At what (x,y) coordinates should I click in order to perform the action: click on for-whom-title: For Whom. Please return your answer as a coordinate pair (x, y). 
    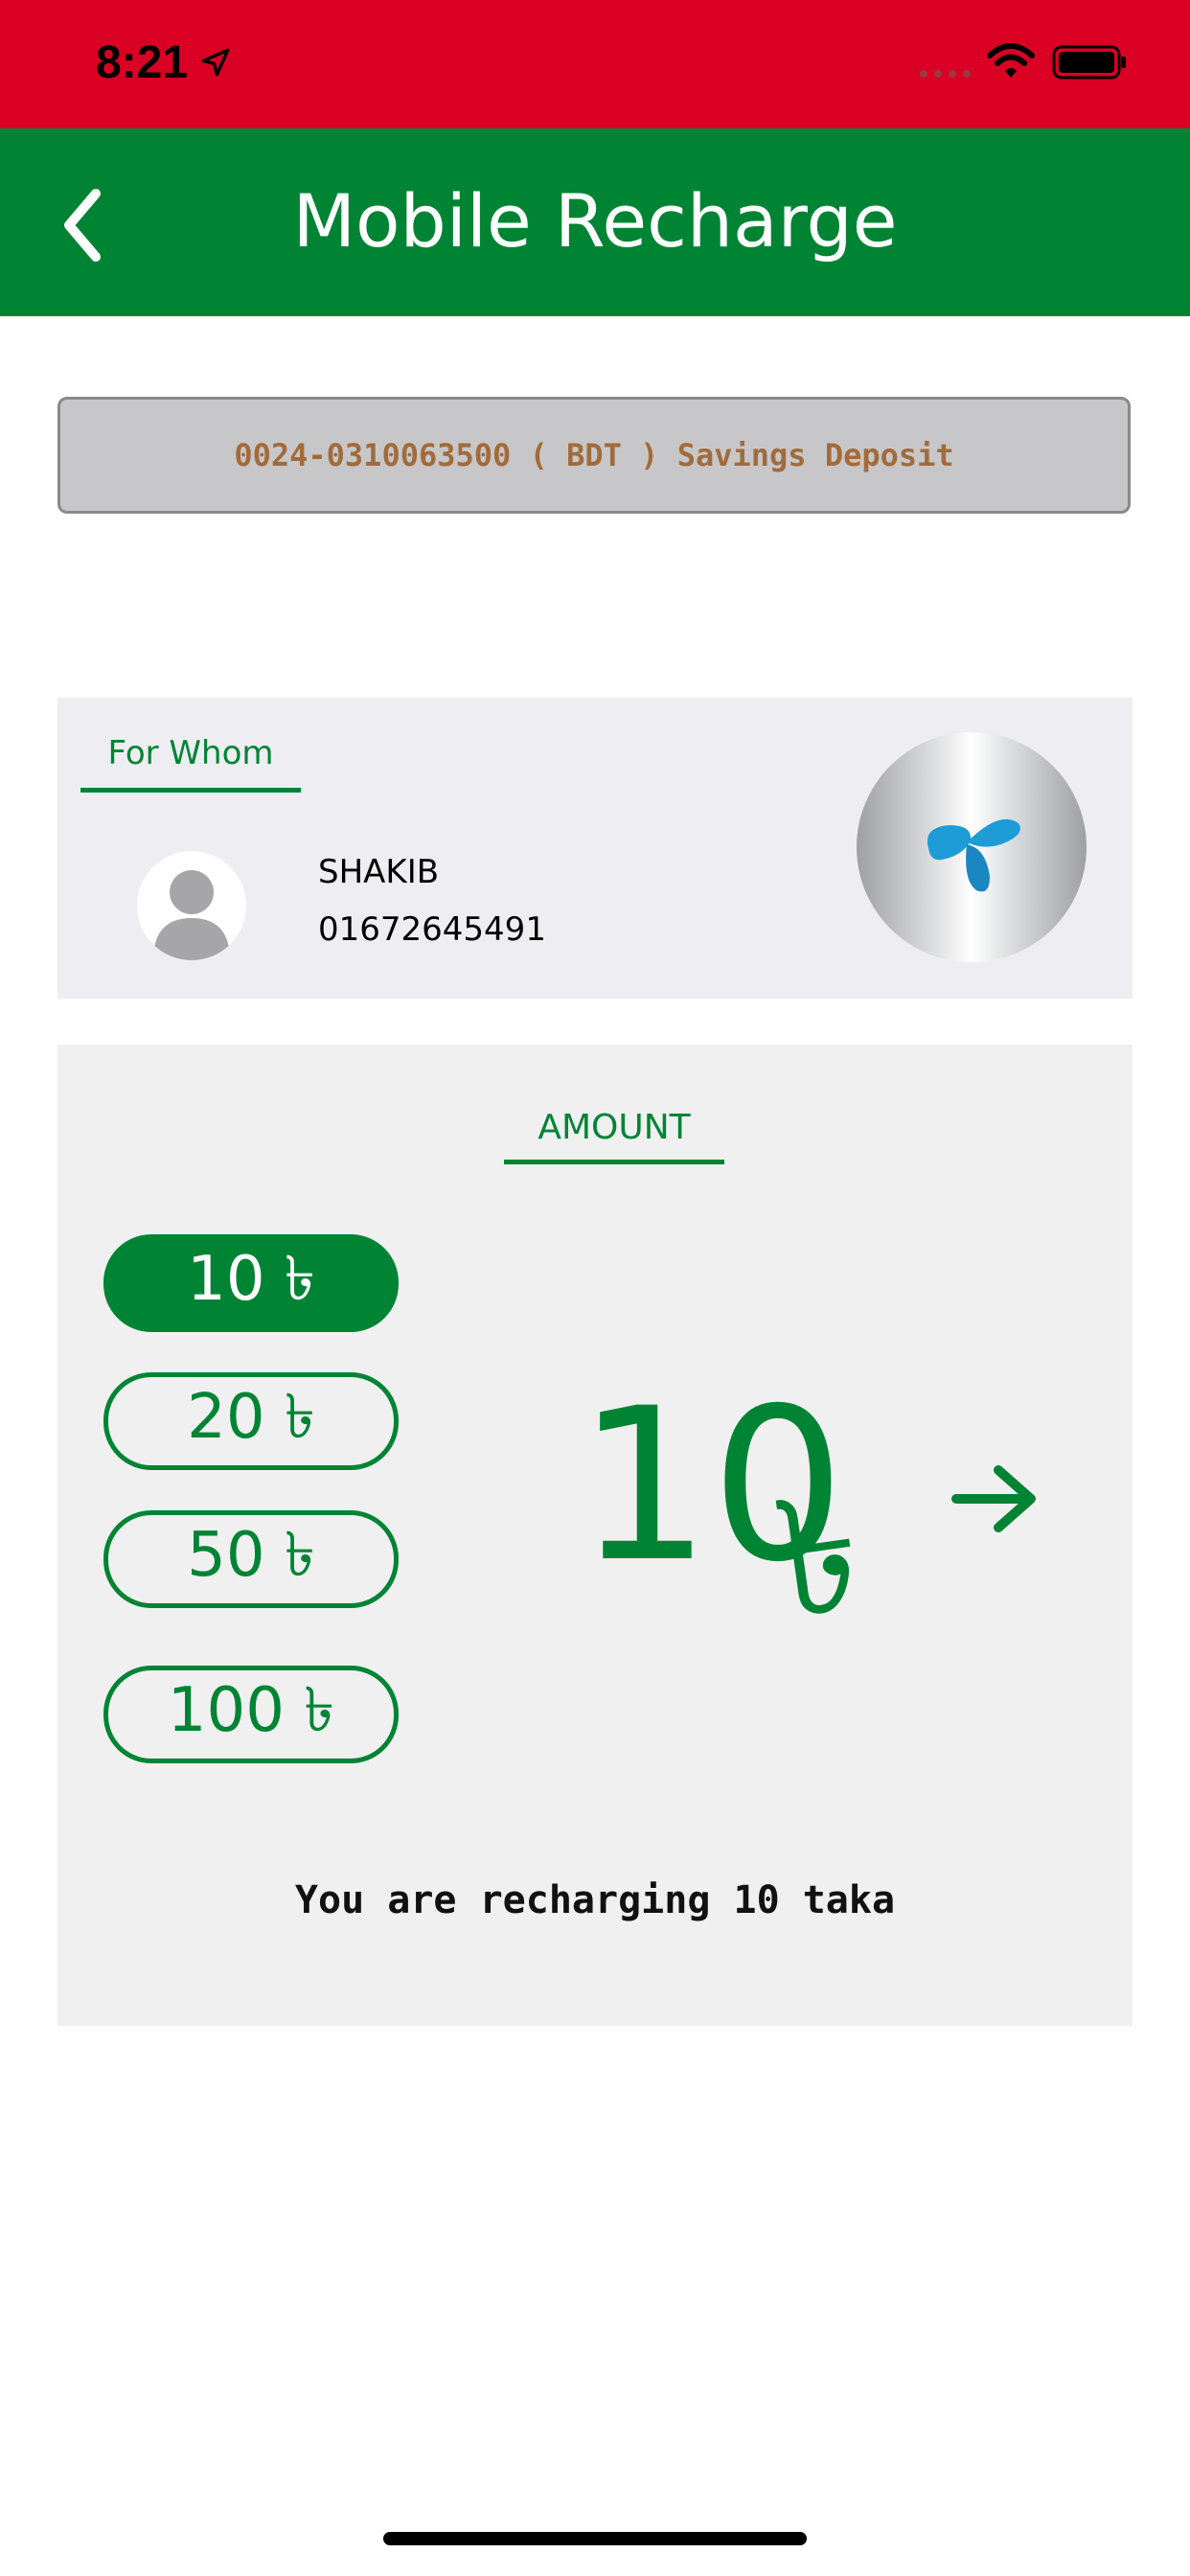
    Looking at the image, I should click on (191, 753).